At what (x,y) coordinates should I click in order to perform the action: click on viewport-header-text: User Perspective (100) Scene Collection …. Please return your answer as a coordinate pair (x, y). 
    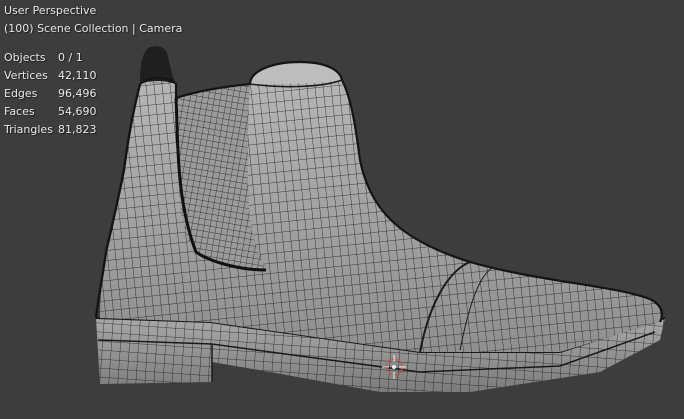
    Looking at the image, I should click on (93, 20).